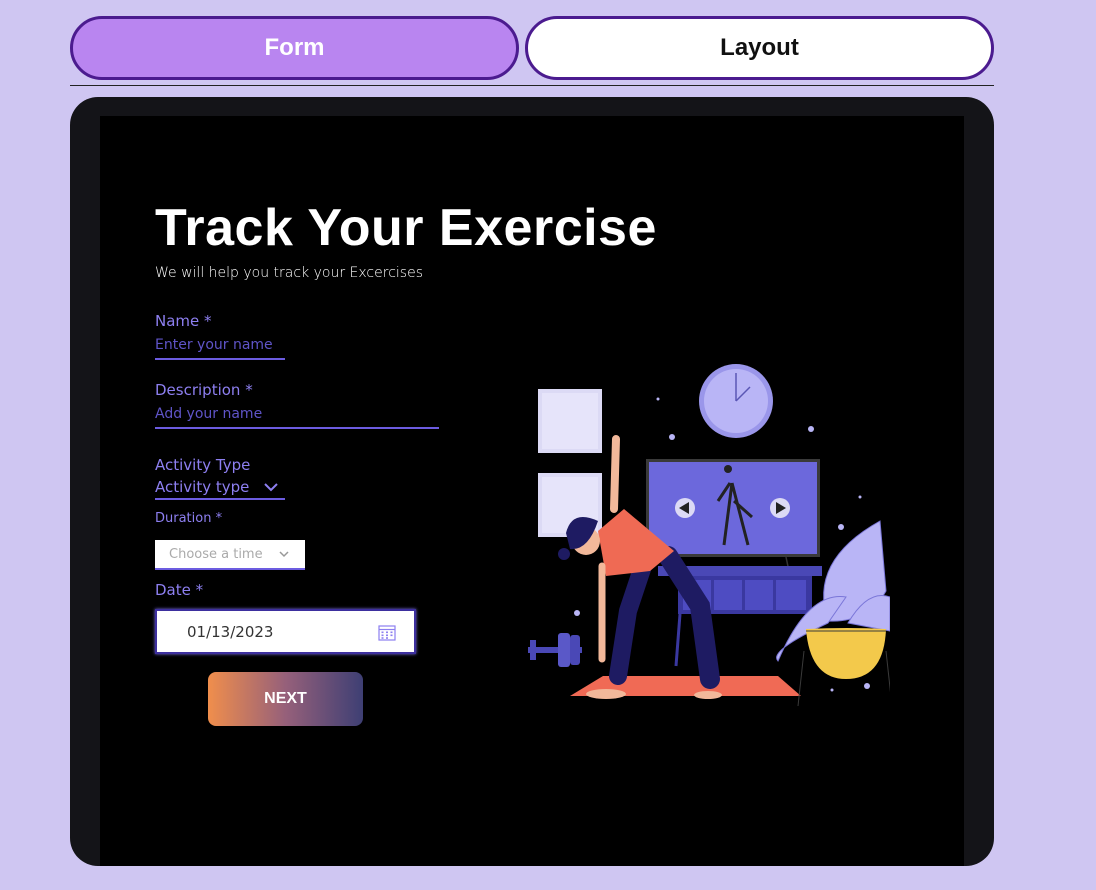 Image resolution: width=1096 pixels, height=890 pixels. What do you see at coordinates (289, 273) in the screenshot?
I see `page-subtitle: We will help you track your Excercises` at bounding box center [289, 273].